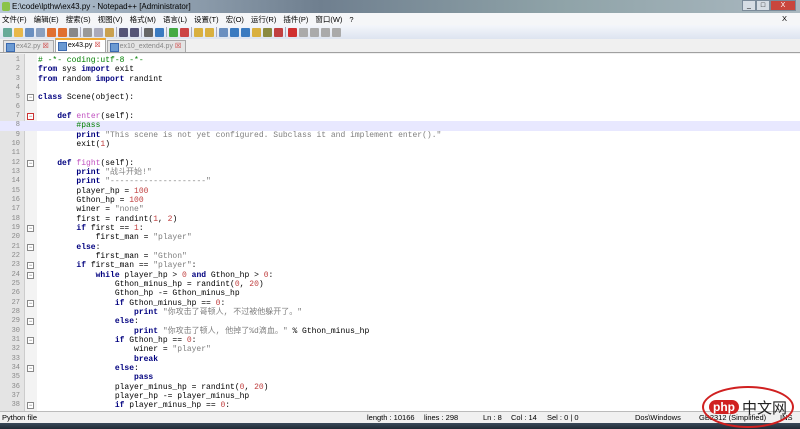 The image size is (800, 429). What do you see at coordinates (400, 359) in the screenshot?
I see `code-line: 33 break` at bounding box center [400, 359].